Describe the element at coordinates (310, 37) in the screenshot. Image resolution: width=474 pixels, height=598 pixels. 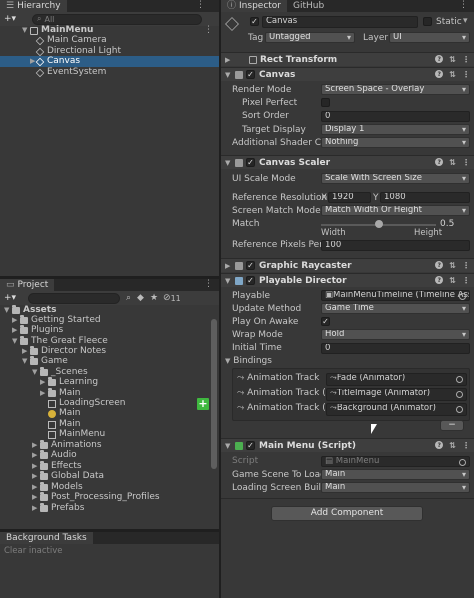
I see `tag-dropdown: Untagged` at that location.